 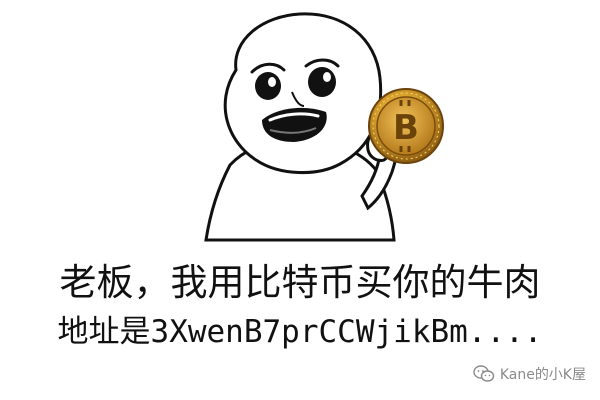 What do you see at coordinates (322, 82) in the screenshot?
I see `right-eye` at bounding box center [322, 82].